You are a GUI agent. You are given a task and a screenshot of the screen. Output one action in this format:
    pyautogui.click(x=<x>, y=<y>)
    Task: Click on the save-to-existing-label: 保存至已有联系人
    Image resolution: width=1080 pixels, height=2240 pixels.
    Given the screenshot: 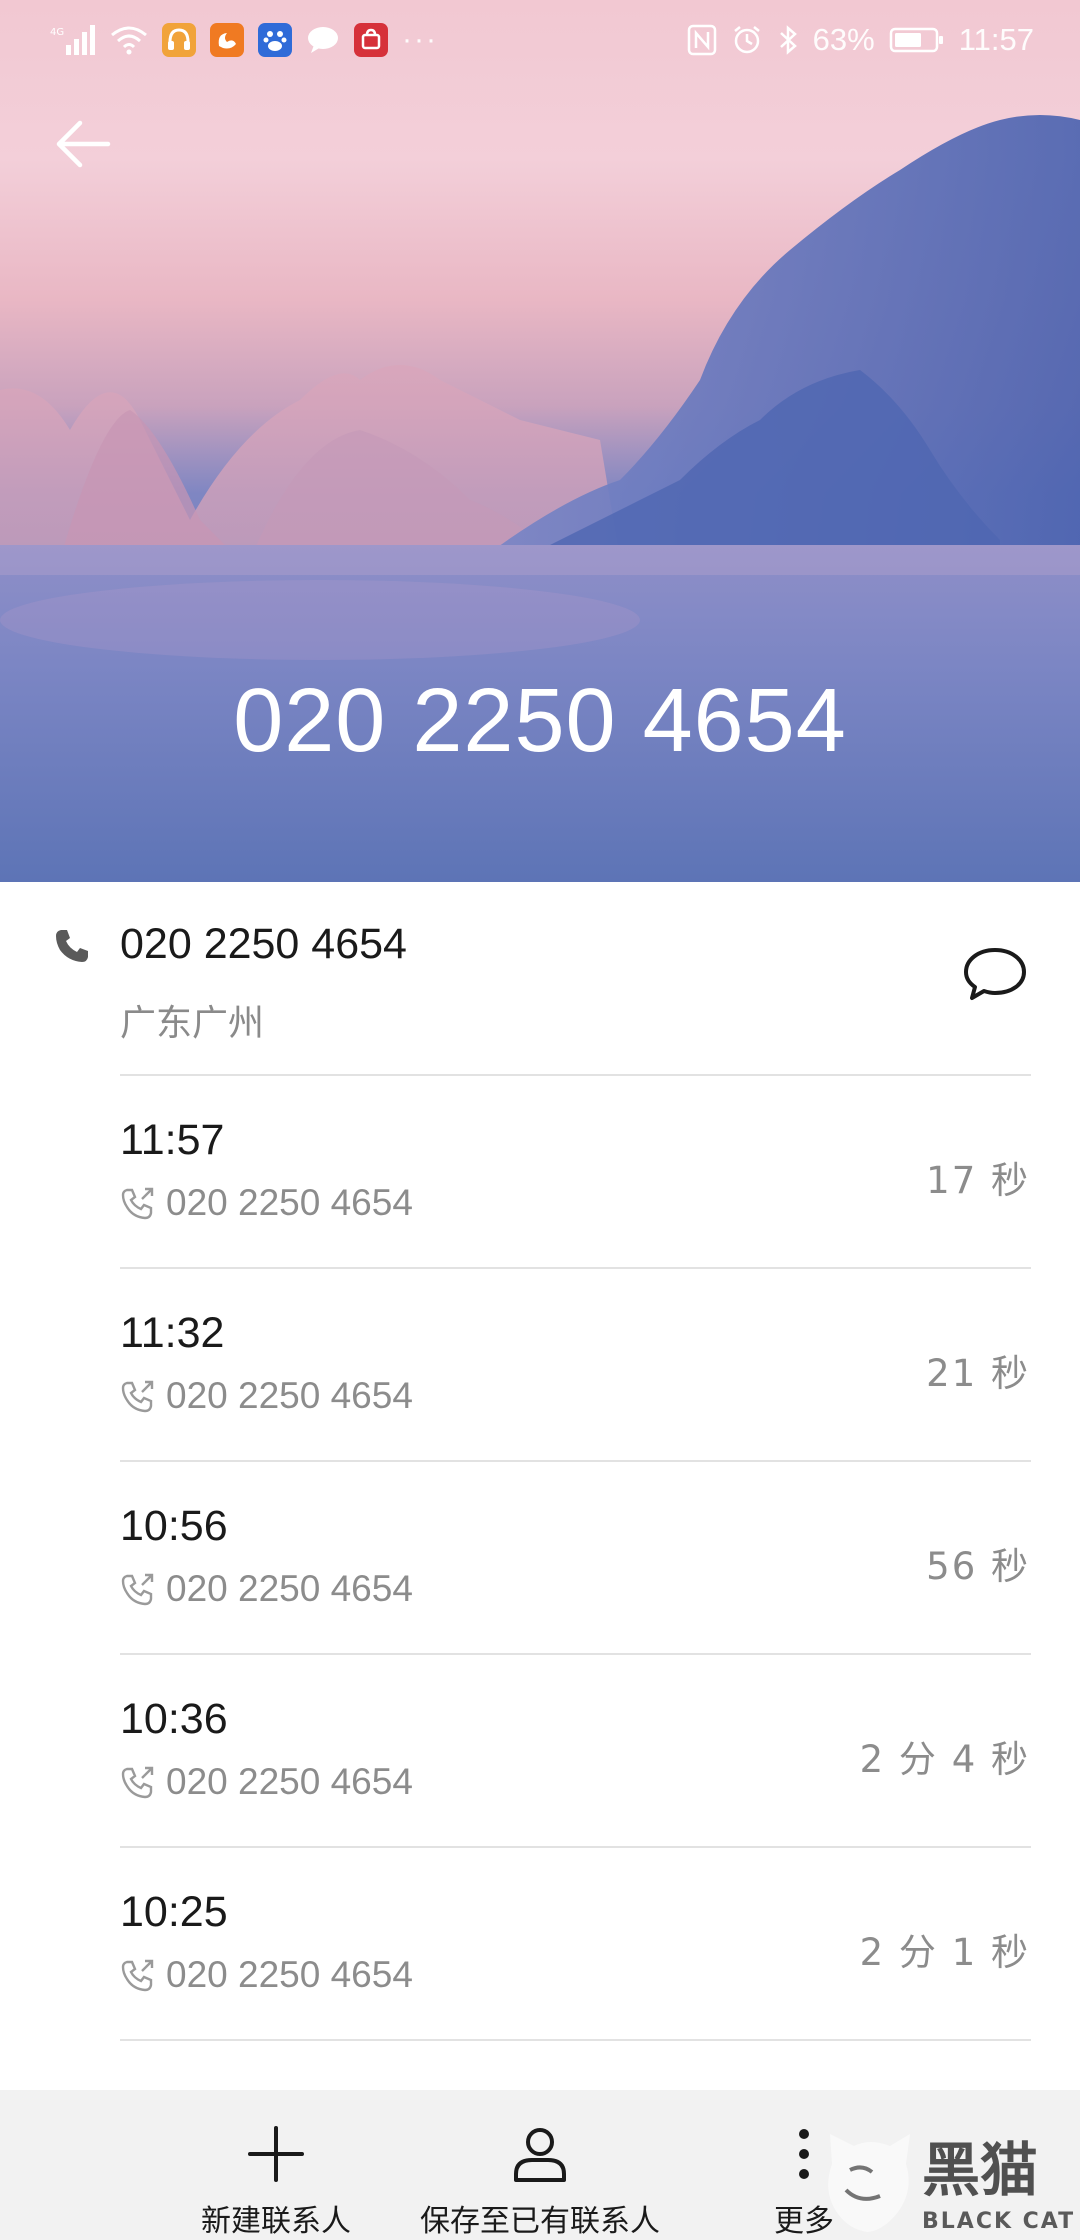 What is the action you would take?
    pyautogui.click(x=540, y=2221)
    